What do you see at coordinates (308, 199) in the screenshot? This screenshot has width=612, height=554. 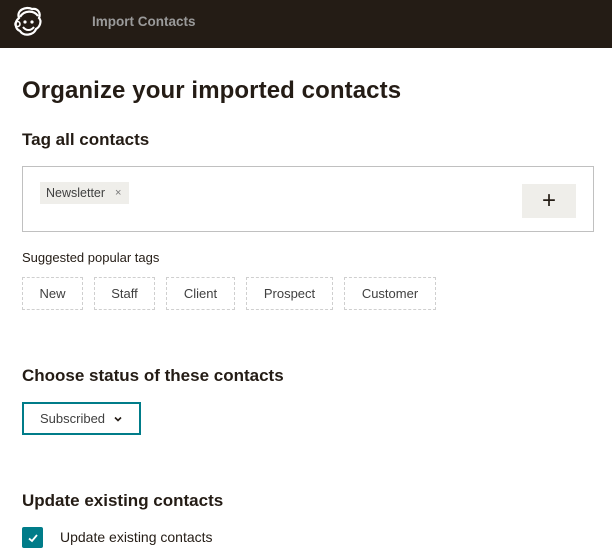 I see `tag-input-box: Newsletter × +` at bounding box center [308, 199].